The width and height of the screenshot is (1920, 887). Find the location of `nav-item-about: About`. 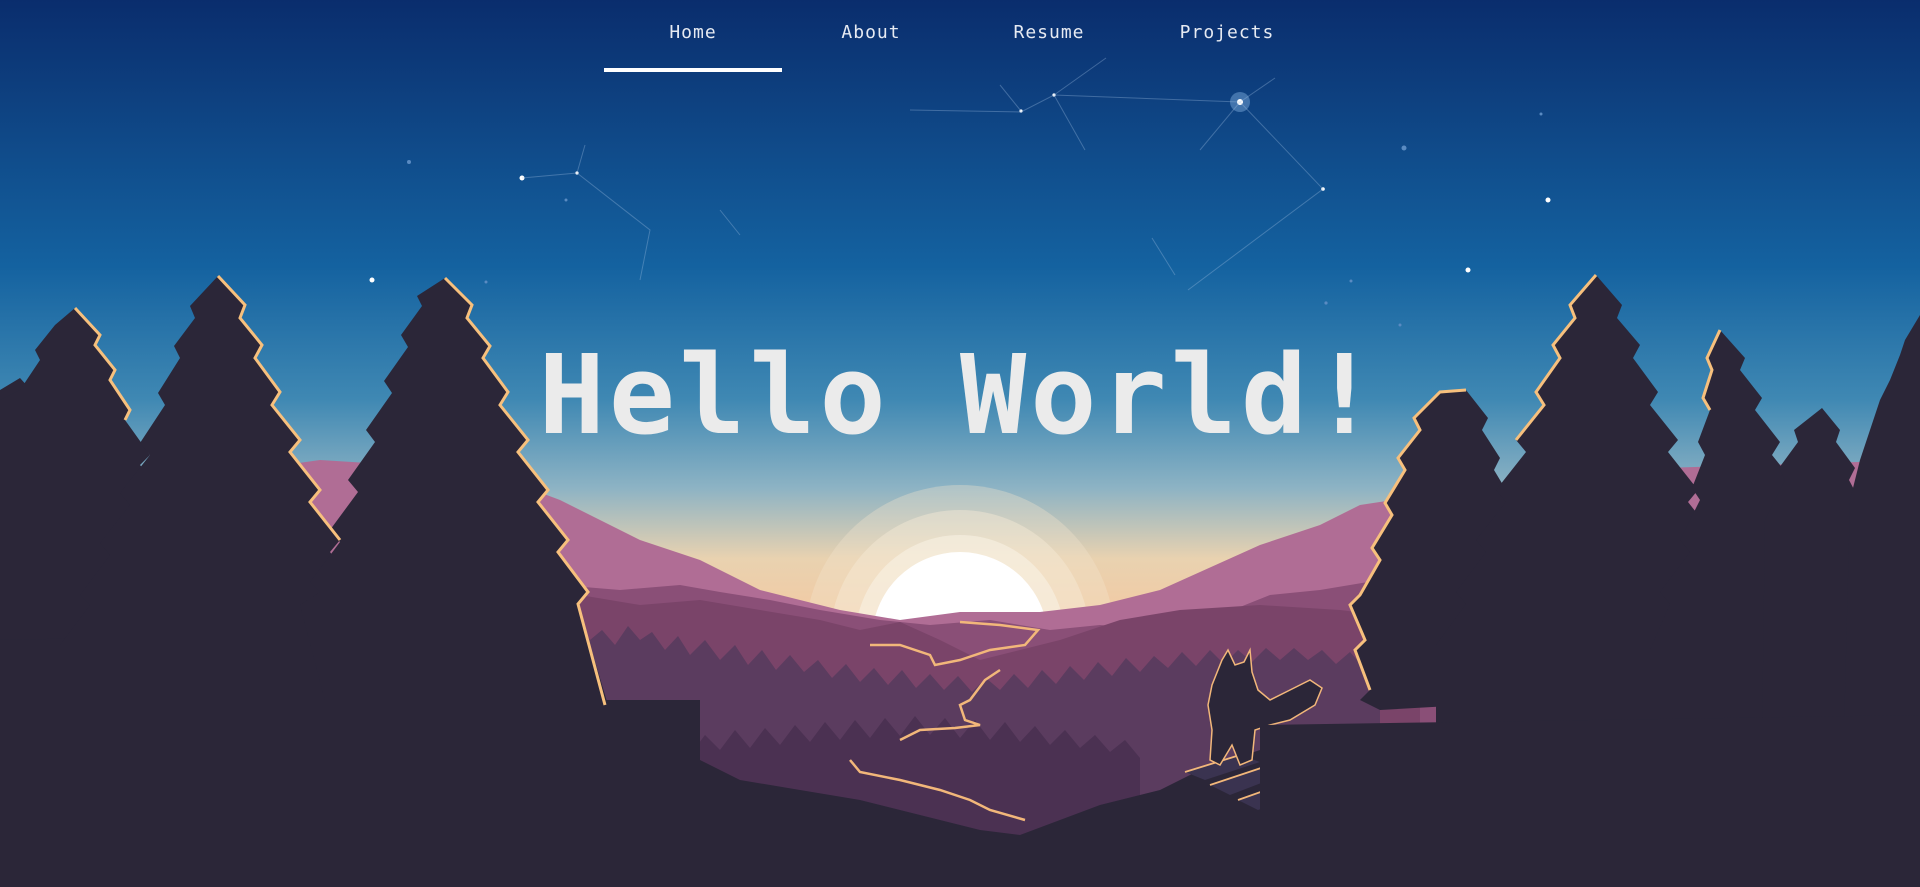

nav-item-about: About is located at coordinates (871, 36).